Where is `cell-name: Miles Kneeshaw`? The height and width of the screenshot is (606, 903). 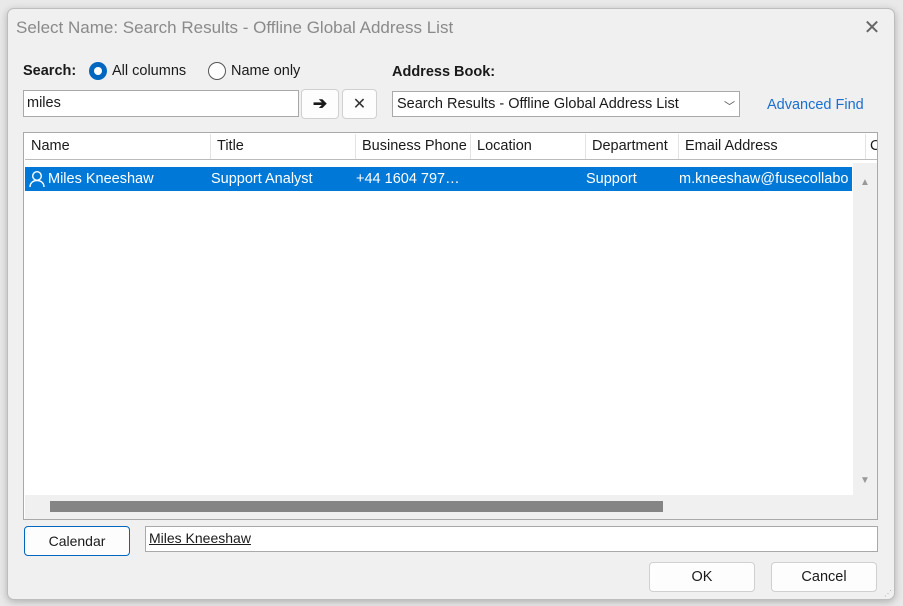
cell-name: Miles Kneeshaw is located at coordinates (101, 179).